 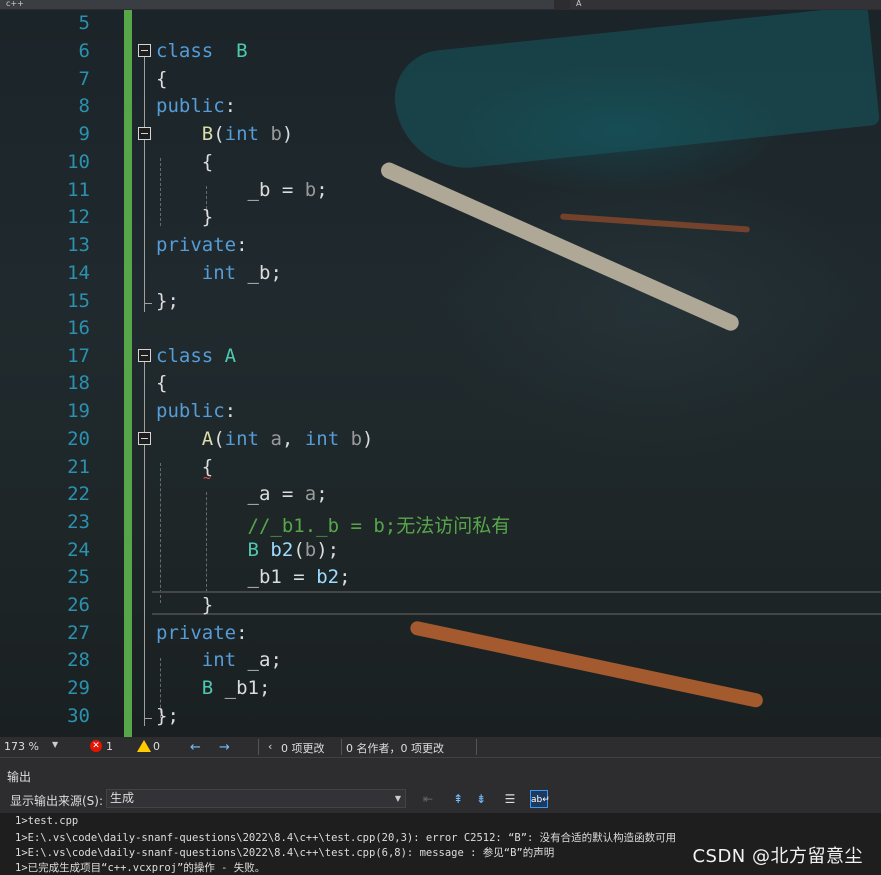 I want to click on keyword: class, so click(x=185, y=356).